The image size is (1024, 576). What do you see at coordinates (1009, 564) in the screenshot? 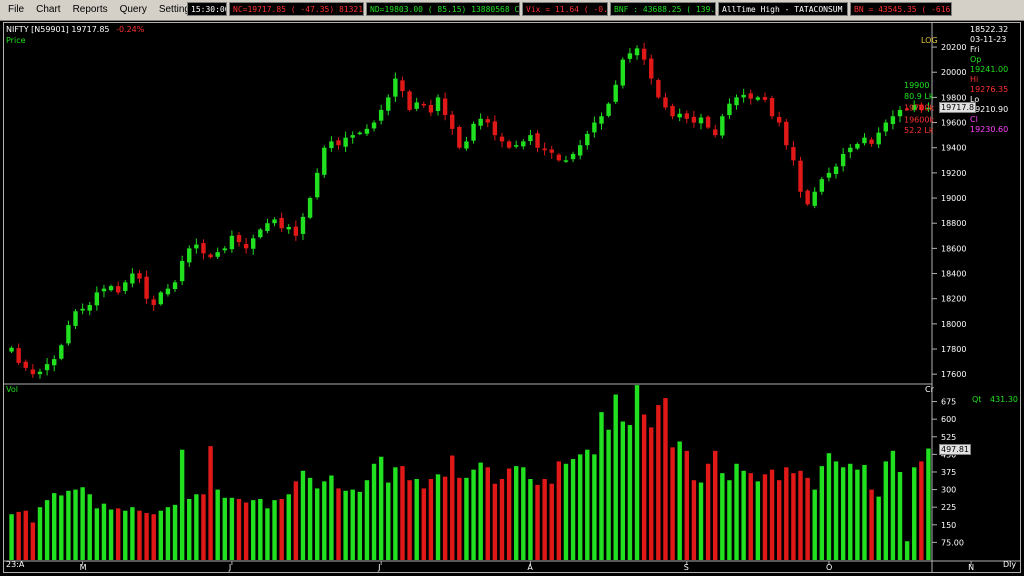
I see `timeframe-label: Dly` at bounding box center [1009, 564].